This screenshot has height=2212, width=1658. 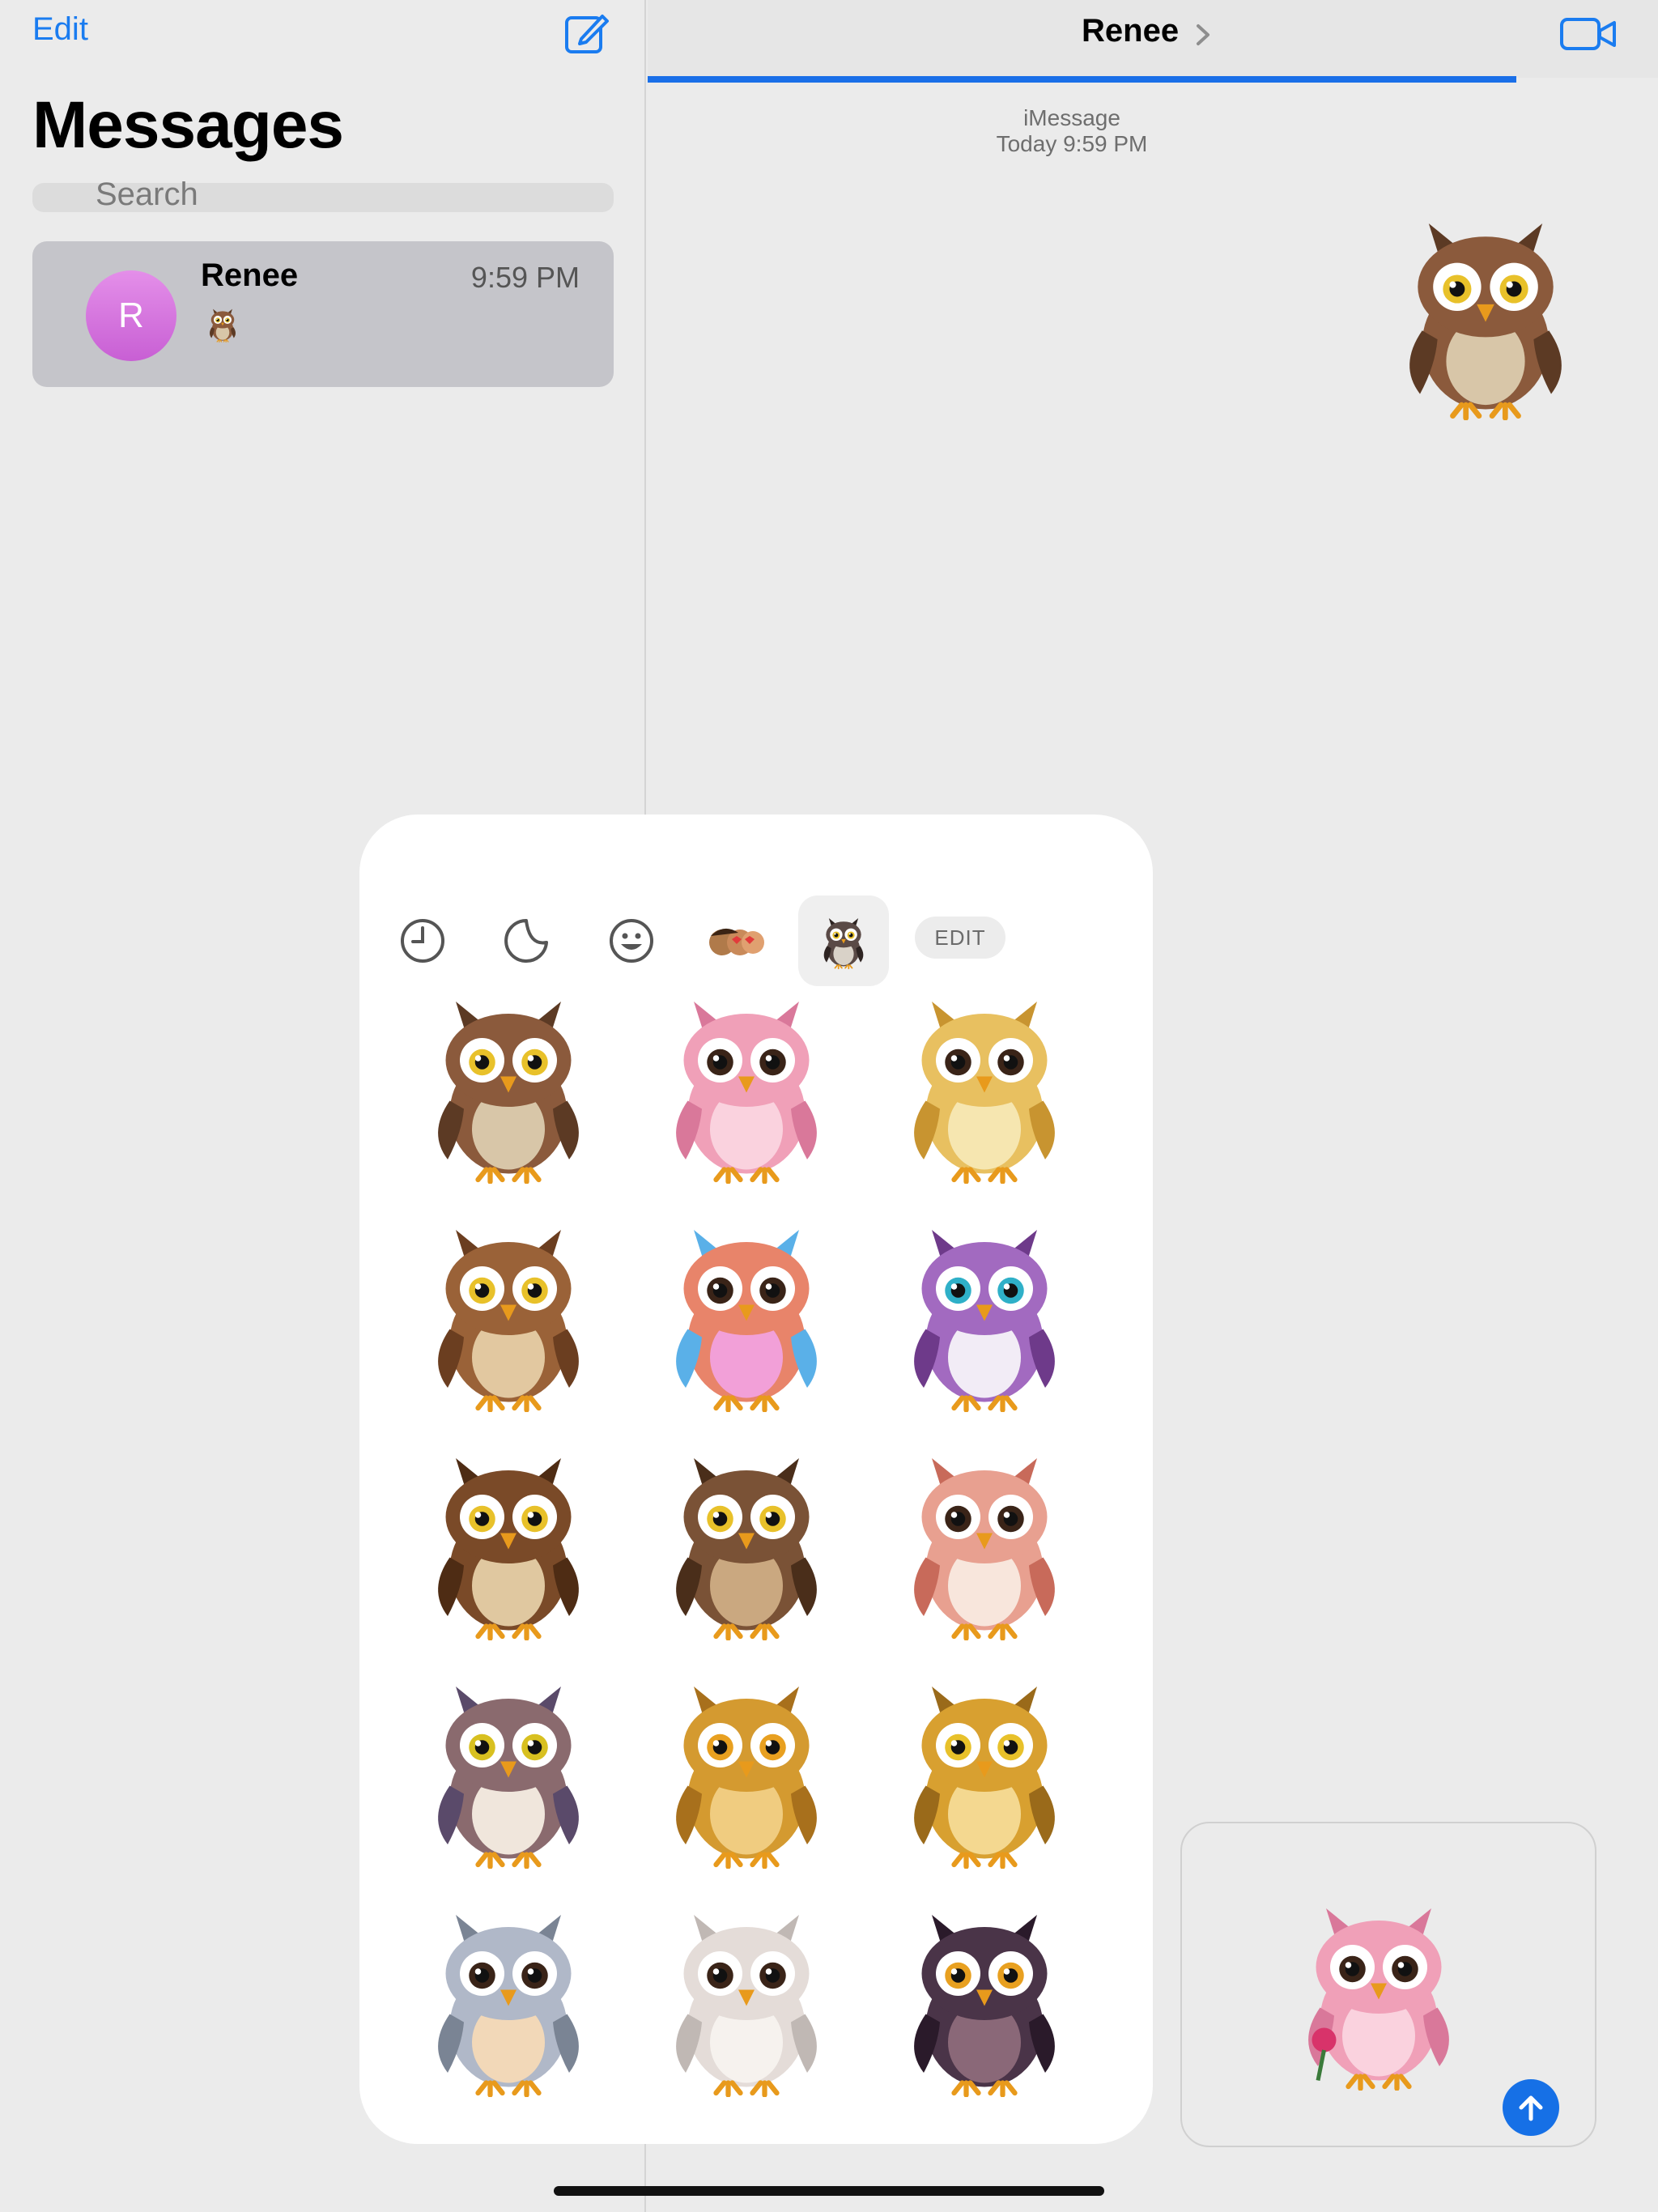 I want to click on send-arrow-icon, so click(x=1531, y=2108).